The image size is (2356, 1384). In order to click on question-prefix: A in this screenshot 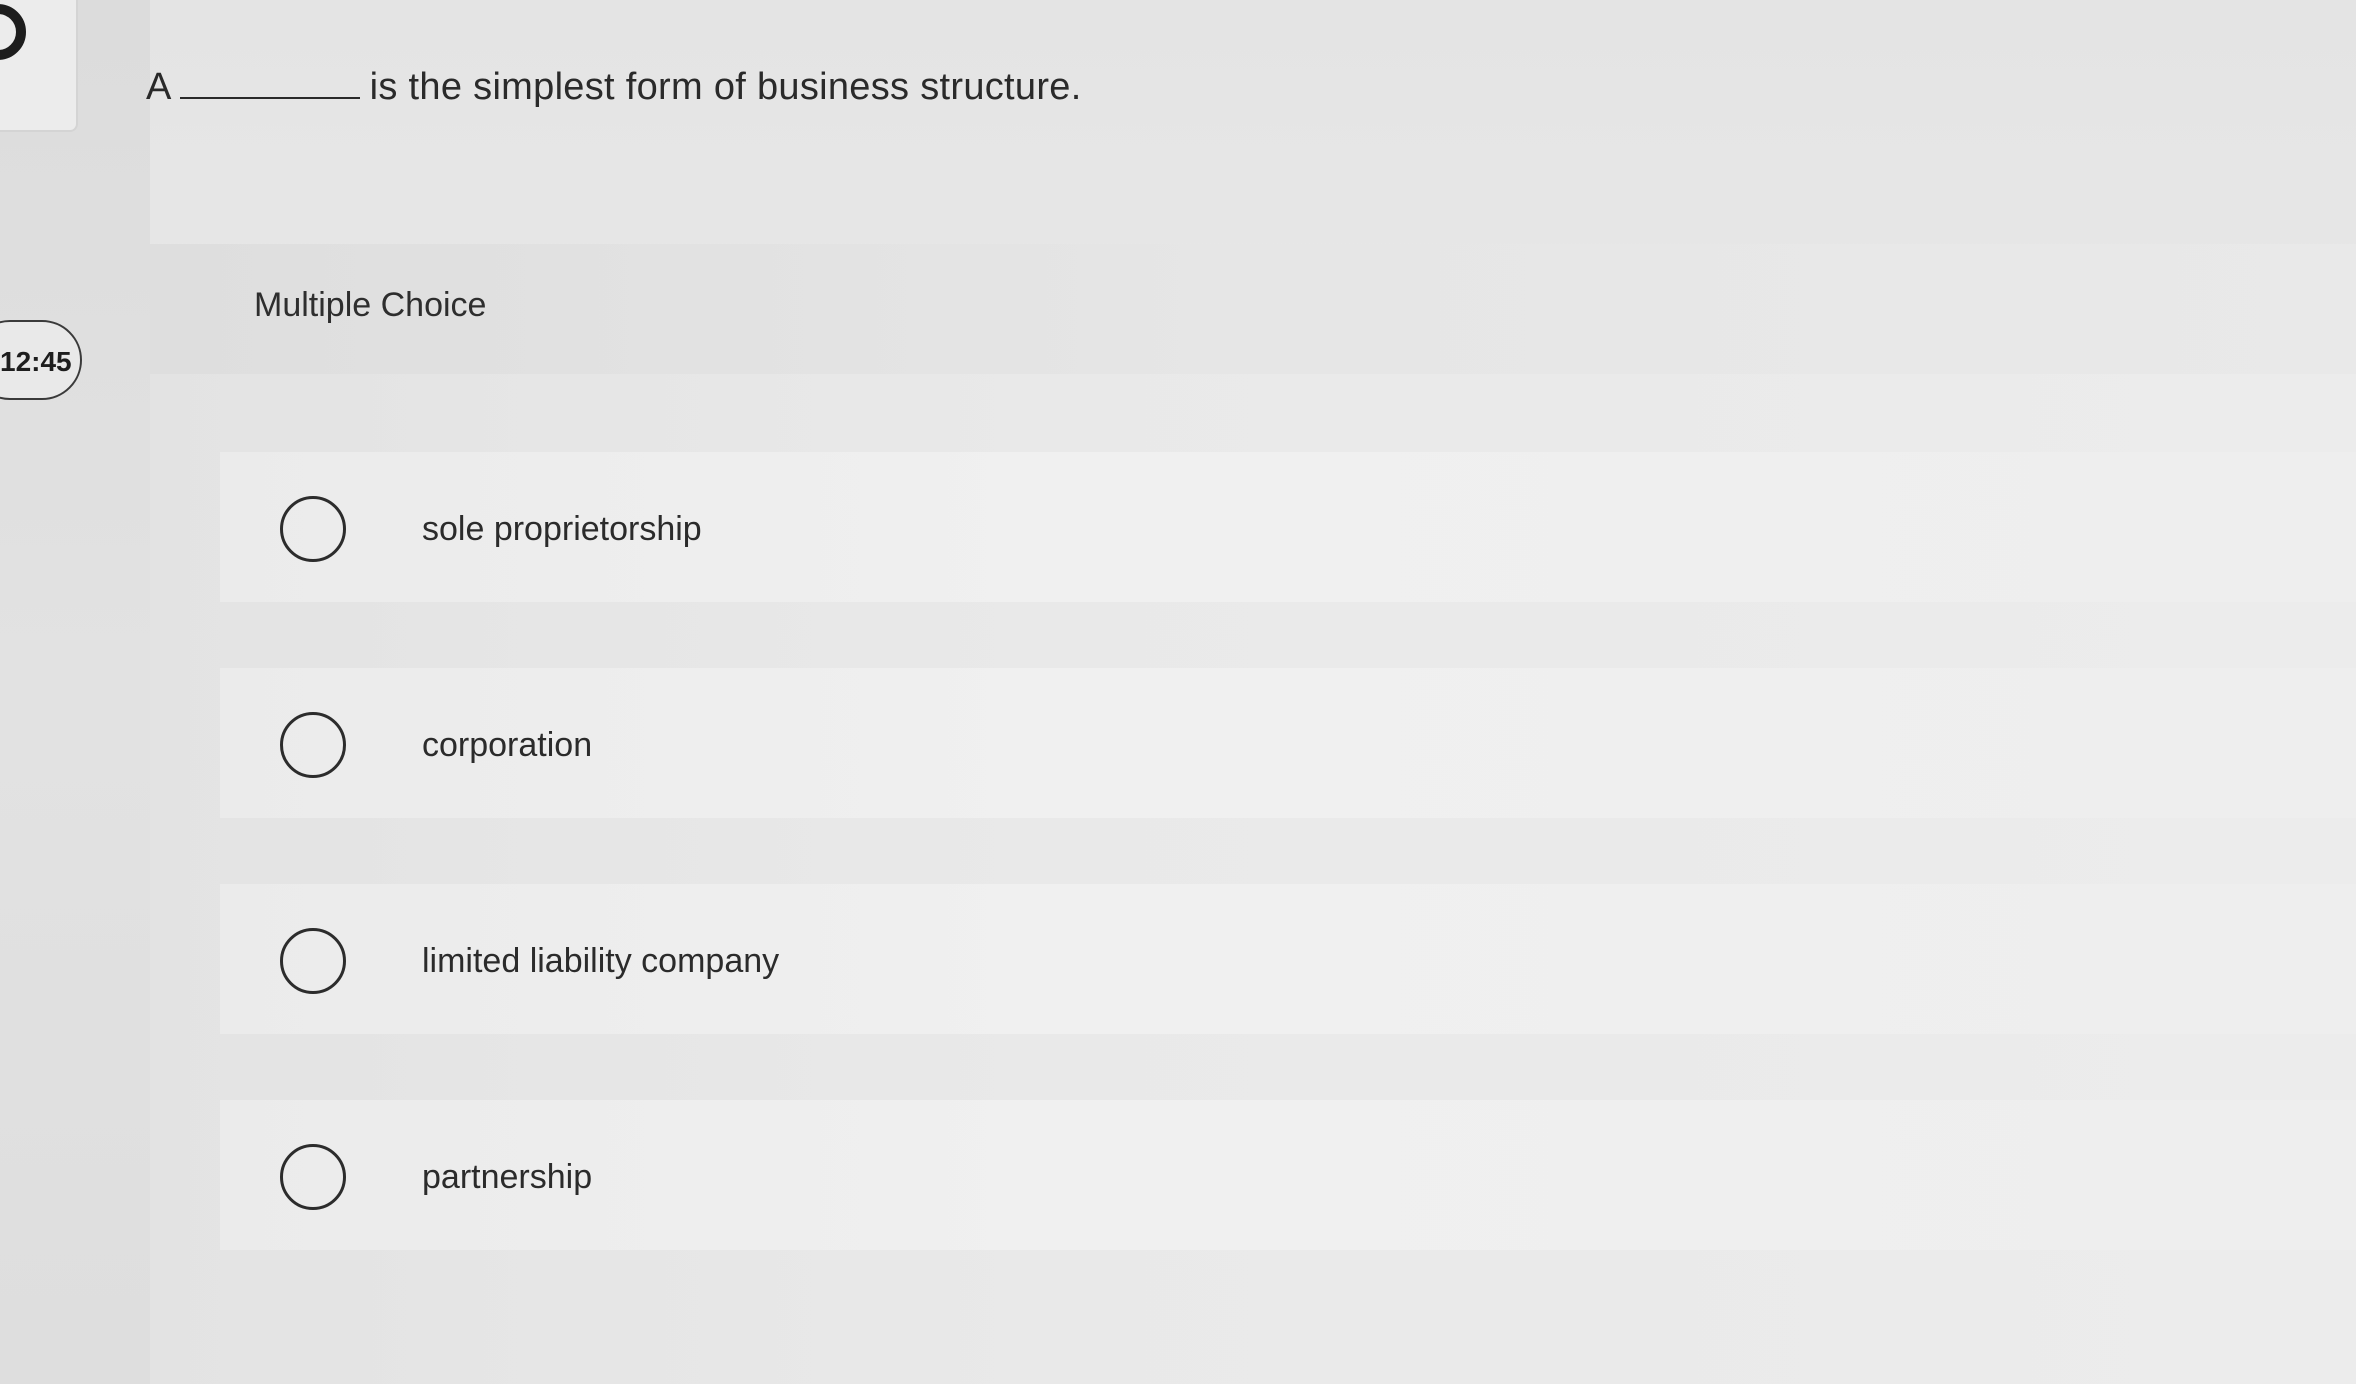, I will do `click(159, 87)`.